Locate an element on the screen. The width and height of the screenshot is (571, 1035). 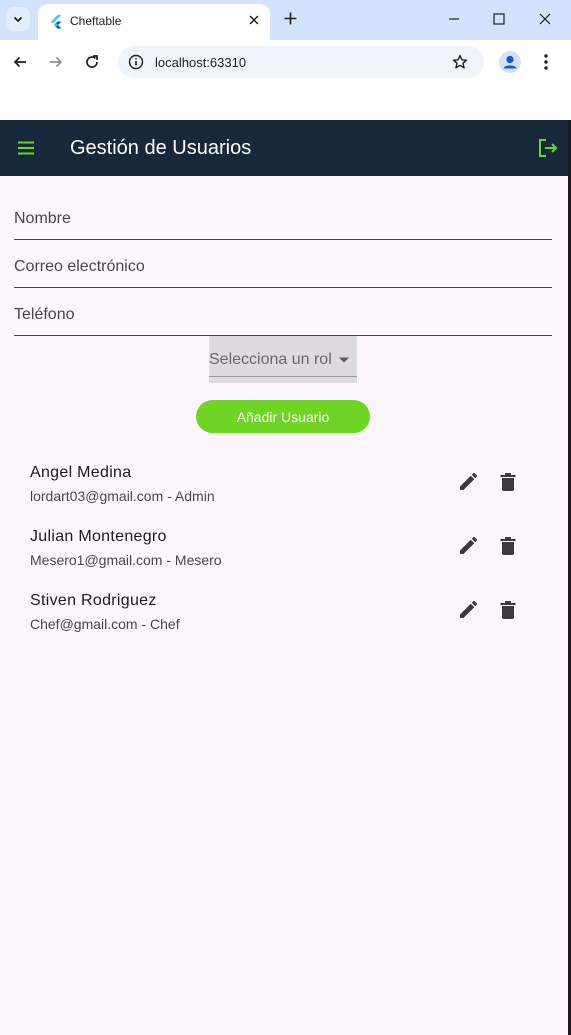
tab-strip: Cheftable is located at coordinates (285, 20).